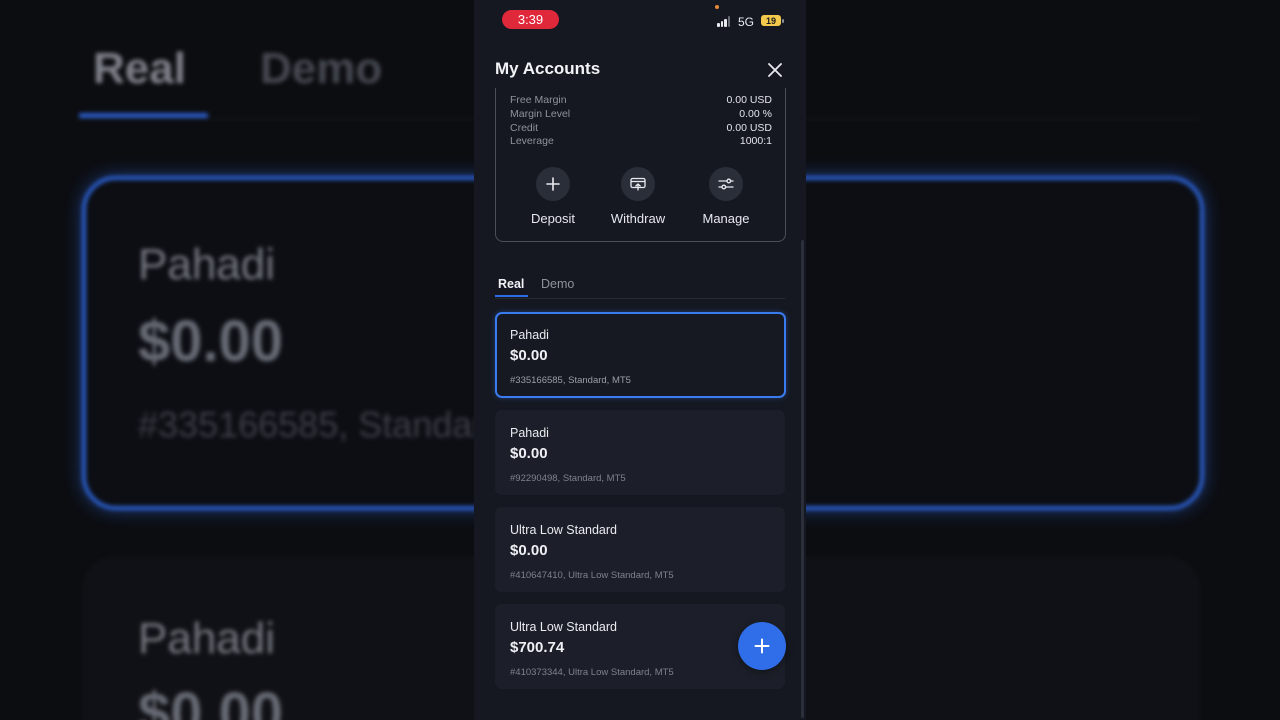 Image resolution: width=1280 pixels, height=720 pixels. What do you see at coordinates (640, 452) in the screenshot?
I see `account-card: Pahadi $0.00 #92290498, Standard, MT5` at bounding box center [640, 452].